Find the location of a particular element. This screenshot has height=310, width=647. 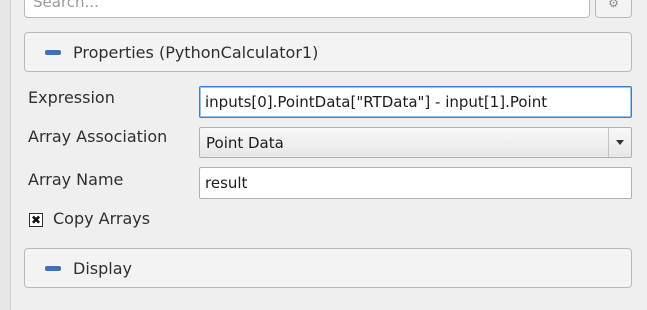

chevron-down-icon is located at coordinates (619, 142).